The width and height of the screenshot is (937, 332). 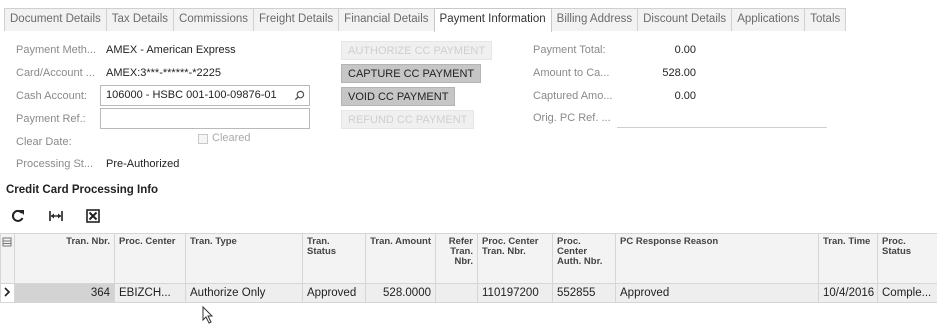 What do you see at coordinates (334, 293) in the screenshot?
I see `cell-tran-status: Approved` at bounding box center [334, 293].